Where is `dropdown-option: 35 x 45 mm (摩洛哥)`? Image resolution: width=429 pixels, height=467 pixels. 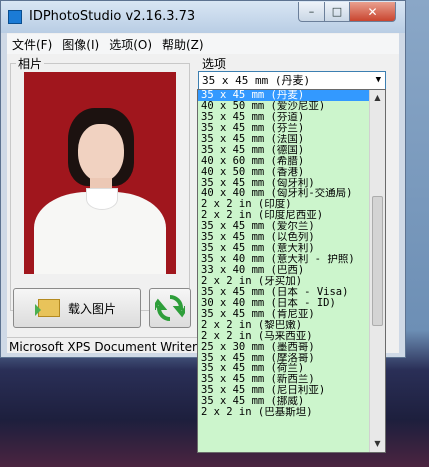 dropdown-option: 35 x 45 mm (摩洛哥) is located at coordinates (284, 358).